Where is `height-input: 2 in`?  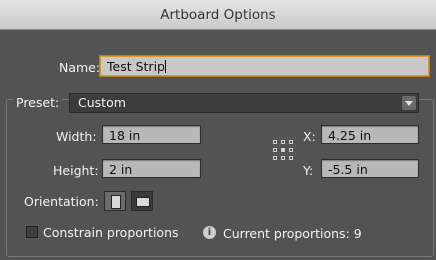
height-input: 2 in is located at coordinates (151, 168).